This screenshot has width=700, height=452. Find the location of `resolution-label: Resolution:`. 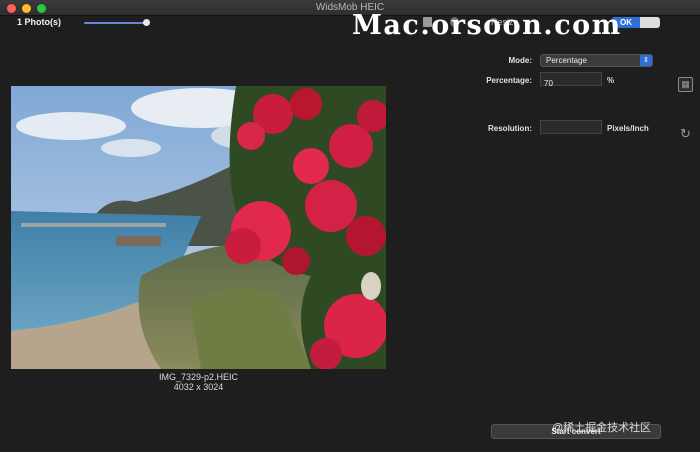

resolution-label: Resolution: is located at coordinates (510, 128).